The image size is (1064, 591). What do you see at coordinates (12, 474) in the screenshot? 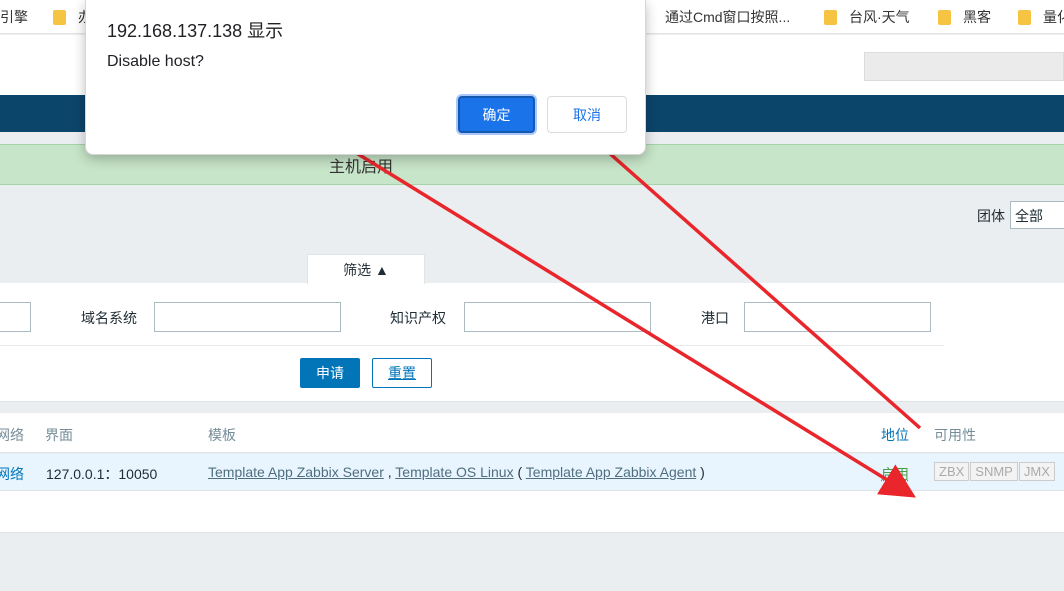
I see `host-network-link: 网络` at bounding box center [12, 474].